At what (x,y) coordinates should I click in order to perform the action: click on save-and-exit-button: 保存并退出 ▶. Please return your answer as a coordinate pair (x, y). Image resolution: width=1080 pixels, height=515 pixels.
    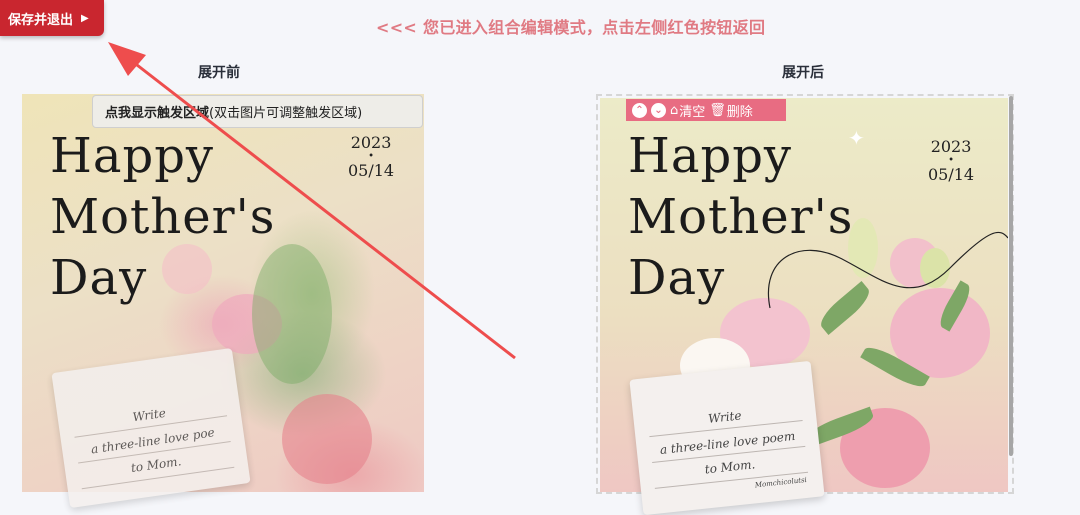
    Looking at the image, I should click on (52, 18).